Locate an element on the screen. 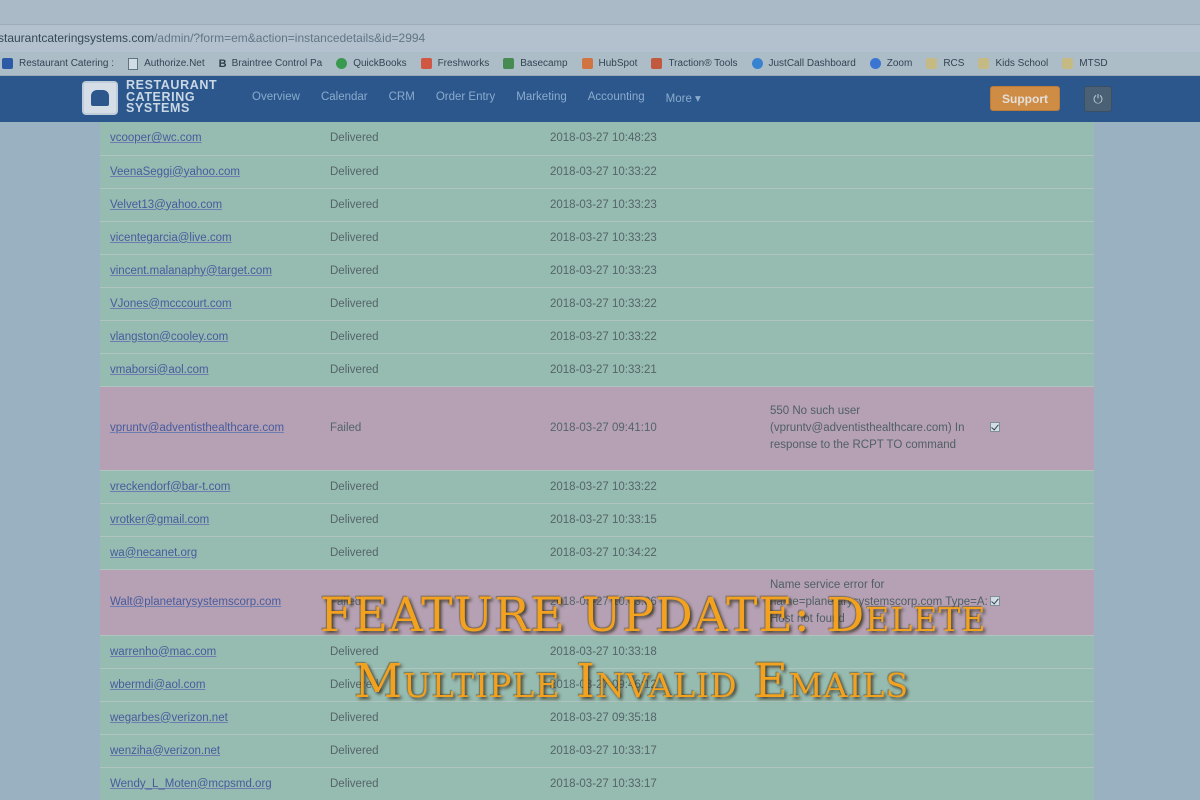  bookmark-label: QuickBooks is located at coordinates (380, 63).